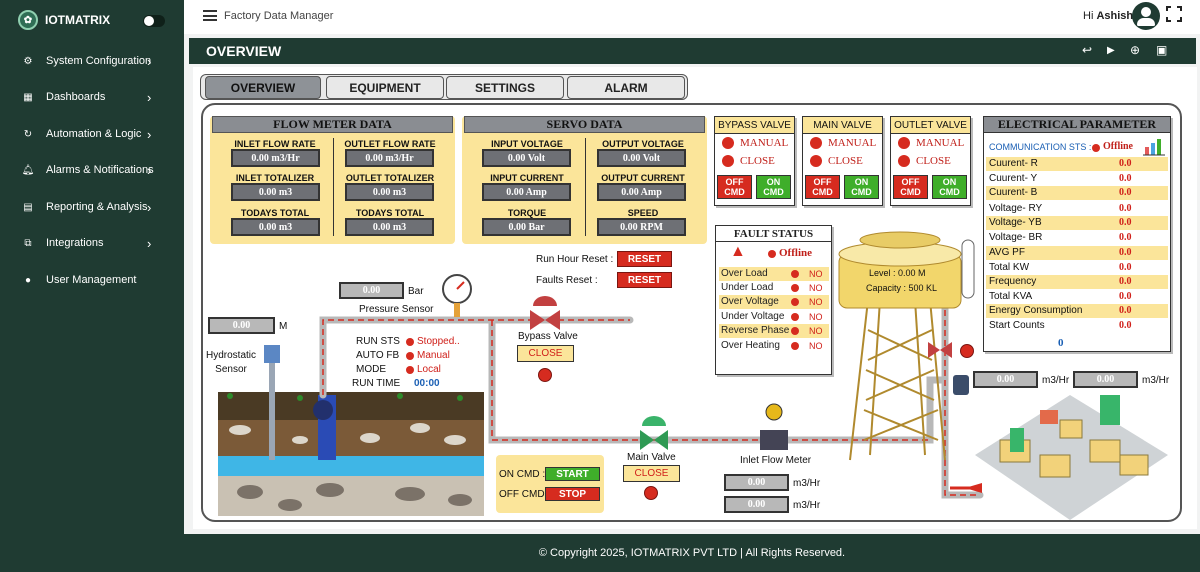 This screenshot has width=1200, height=572. I want to click on pressure-sensor-label: Pressure Sensor, so click(396, 309).